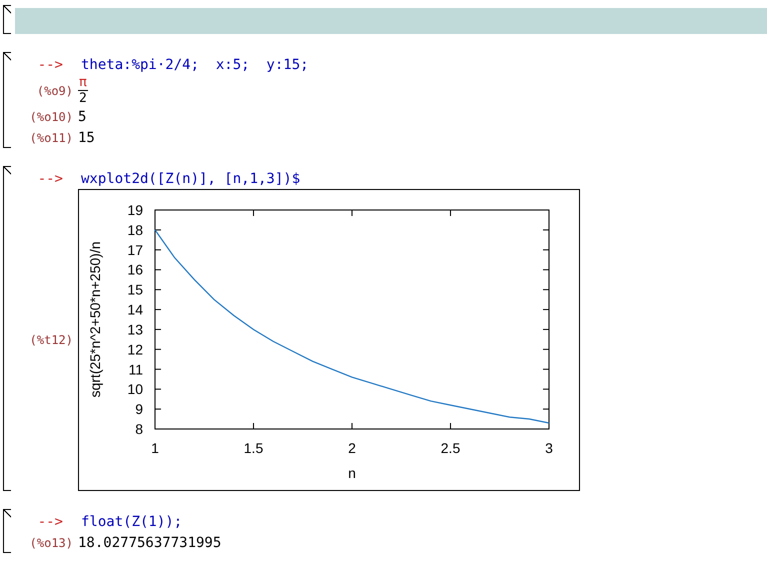 The width and height of the screenshot is (767, 585). What do you see at coordinates (254, 448) in the screenshot?
I see `x-tick-label: 1.5` at bounding box center [254, 448].